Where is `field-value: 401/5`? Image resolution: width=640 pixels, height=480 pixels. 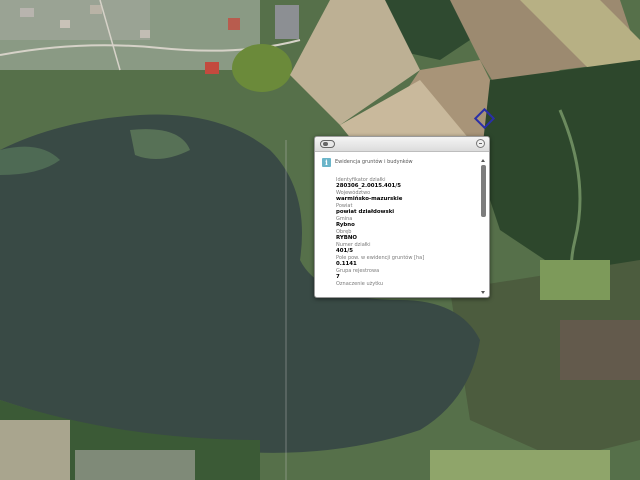 field-value: 401/5 is located at coordinates (344, 251).